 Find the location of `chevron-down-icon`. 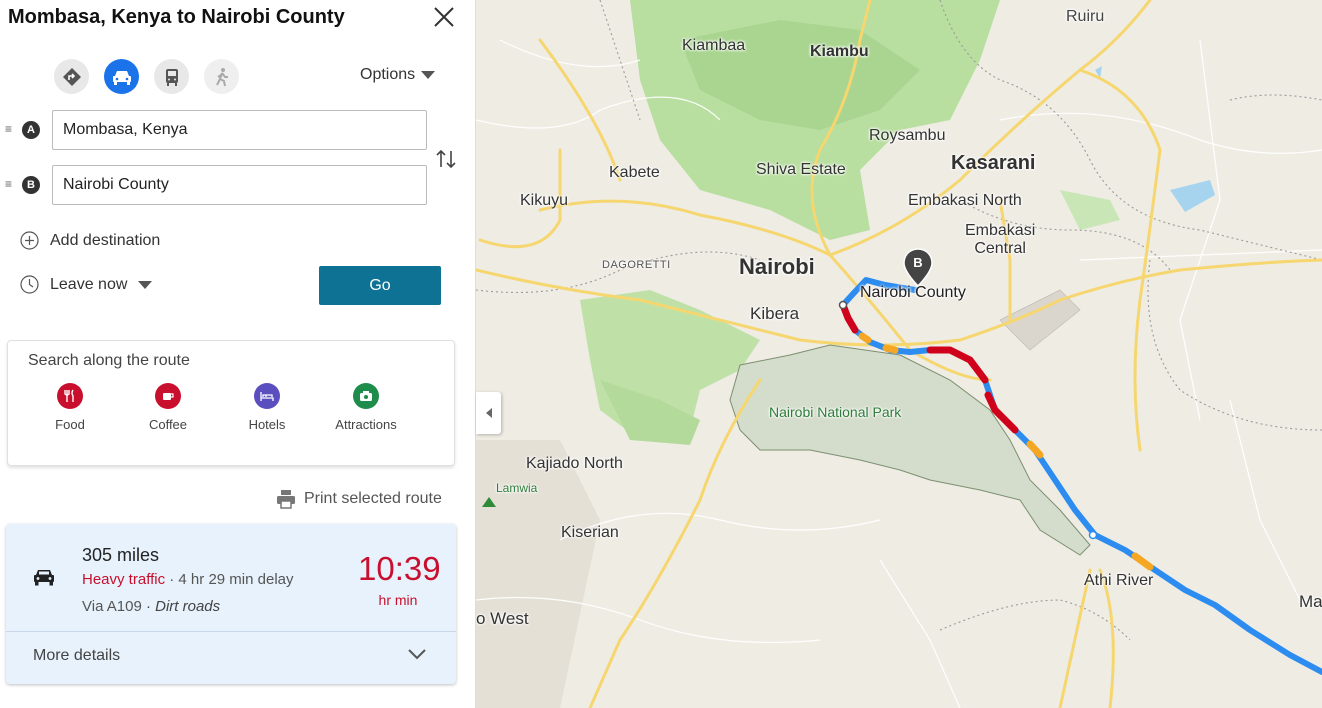

chevron-down-icon is located at coordinates (417, 654).